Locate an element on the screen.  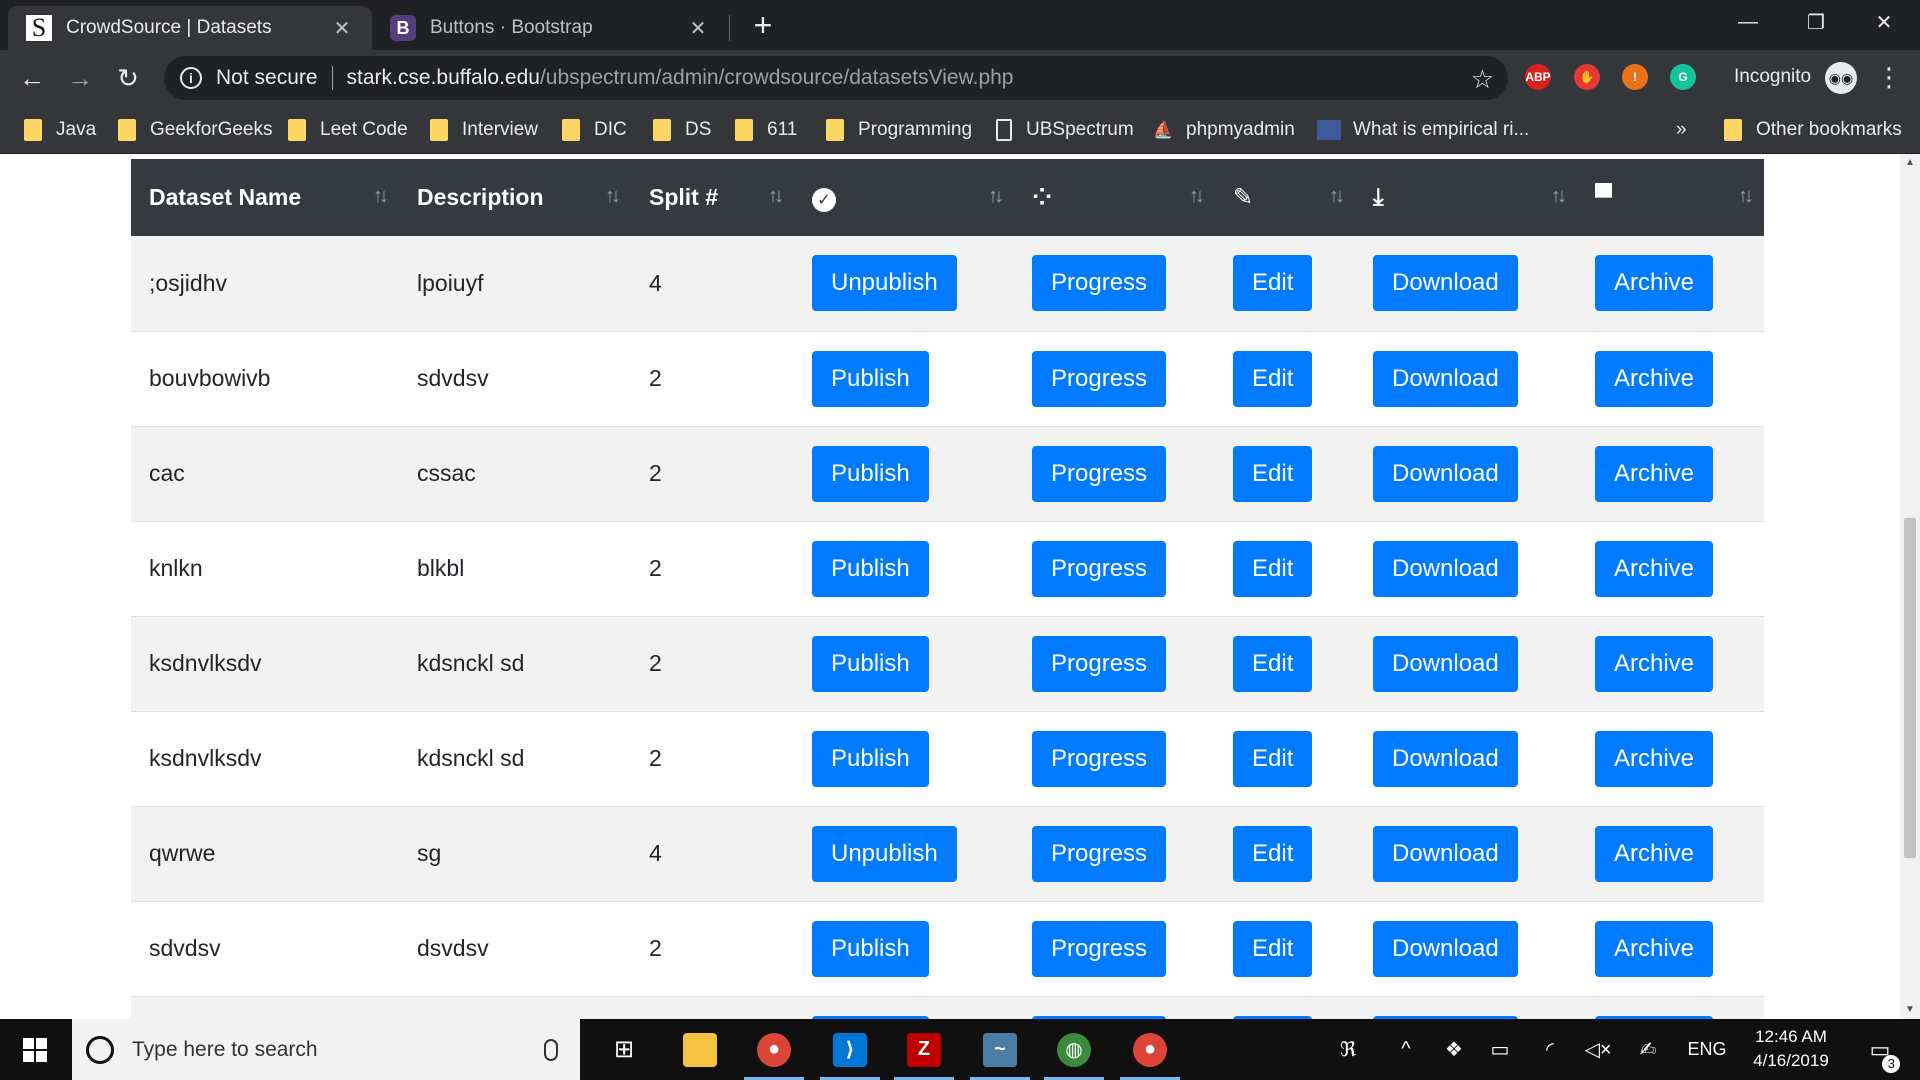
grammarly-icon: G is located at coordinates (1683, 77).